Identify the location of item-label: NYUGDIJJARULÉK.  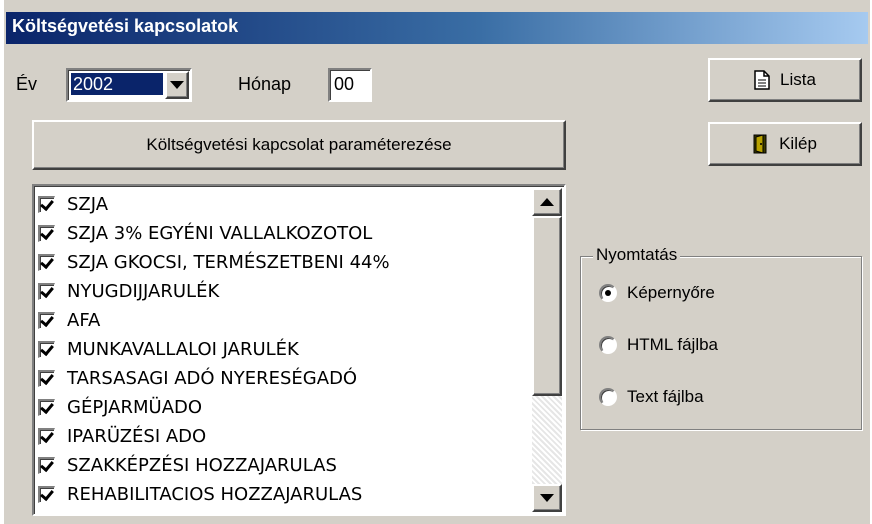
(143, 291).